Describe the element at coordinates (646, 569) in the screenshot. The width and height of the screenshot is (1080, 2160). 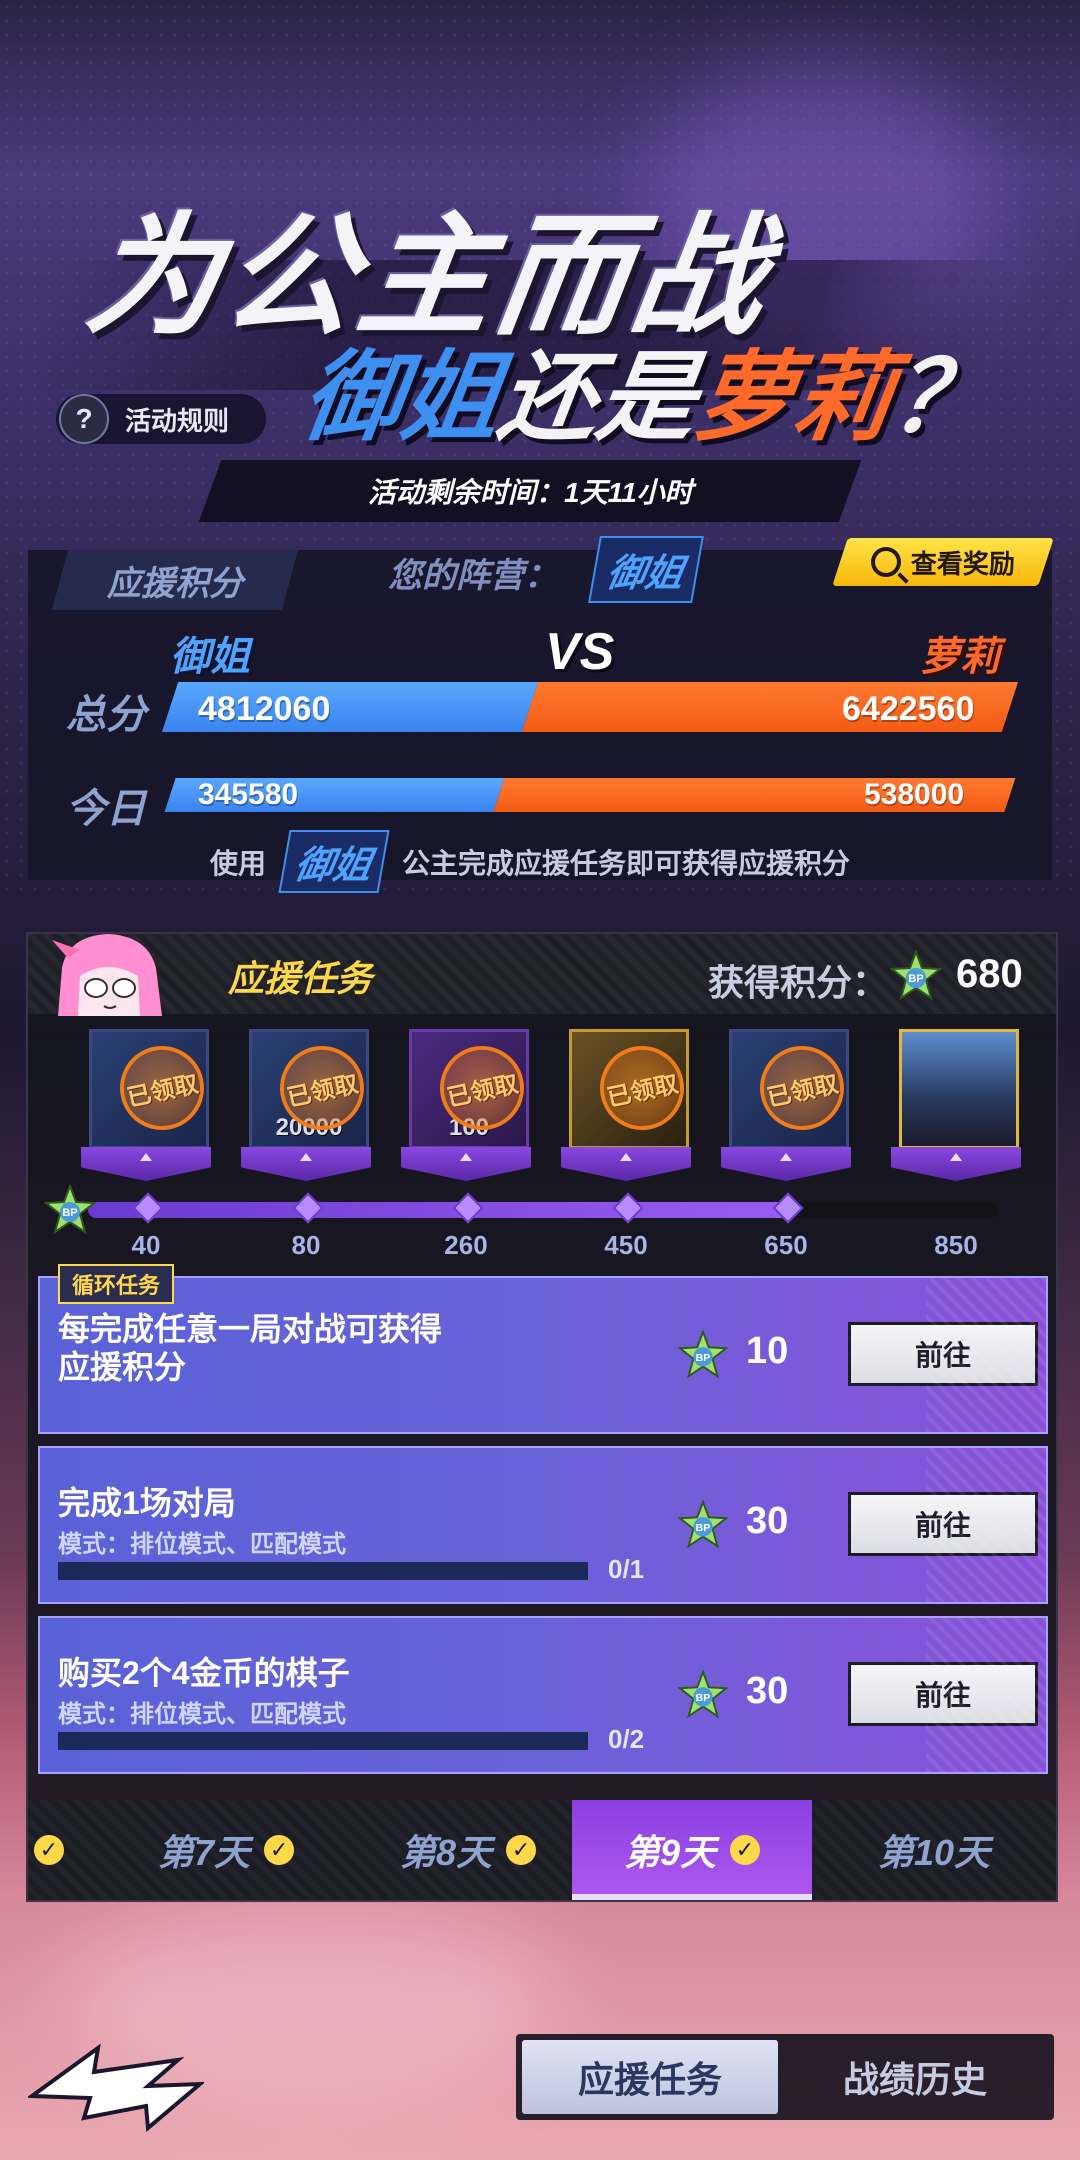
I see `your-camp-badge: 御姐` at that location.